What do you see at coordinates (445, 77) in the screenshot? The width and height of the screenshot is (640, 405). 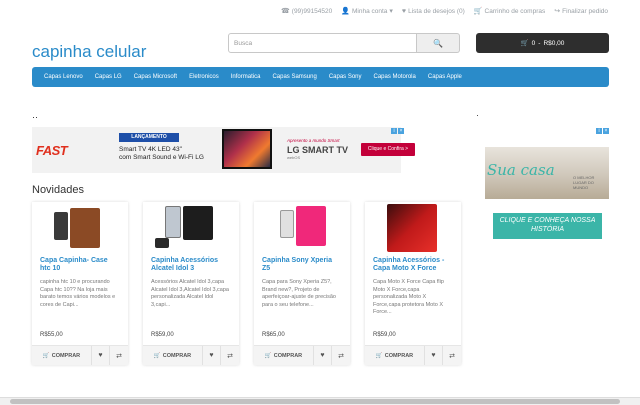 I see `nav-item-apple: Capas Apple` at bounding box center [445, 77].